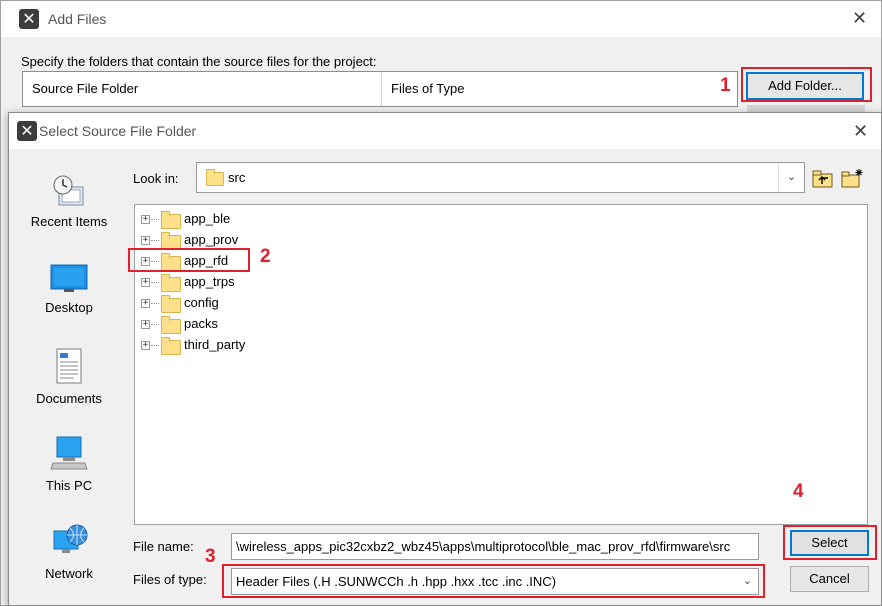 The width and height of the screenshot is (882, 606). Describe the element at coordinates (69, 485) in the screenshot. I see `place-label: This PC` at that location.